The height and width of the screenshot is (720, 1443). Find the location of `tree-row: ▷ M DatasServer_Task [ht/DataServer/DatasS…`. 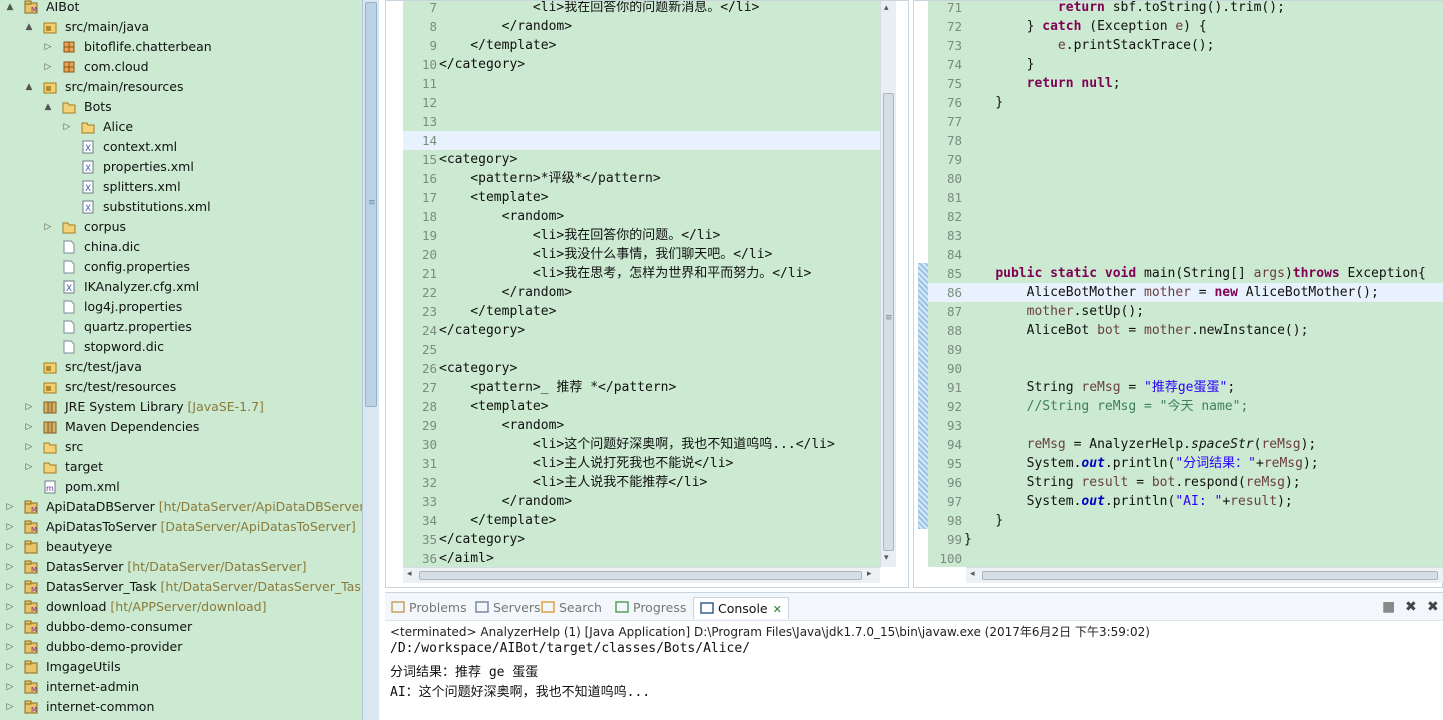

tree-row: ▷ M DatasServer_Task [ht/DataServer/DatasS… is located at coordinates (181, 587).